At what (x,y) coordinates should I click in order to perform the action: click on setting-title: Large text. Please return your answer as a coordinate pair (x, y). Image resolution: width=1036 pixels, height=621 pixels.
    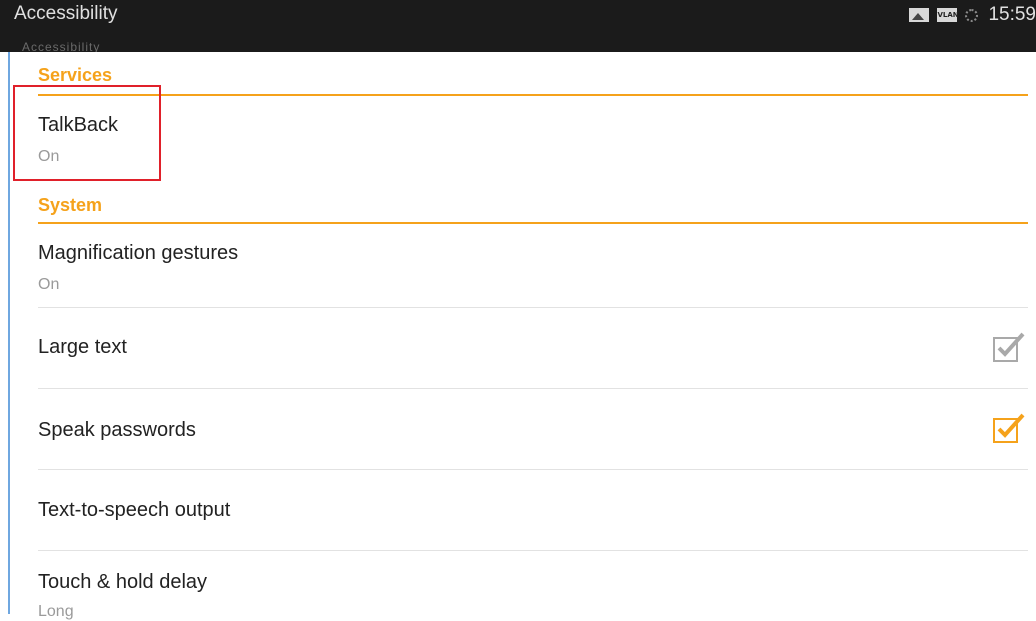
    Looking at the image, I should click on (82, 347).